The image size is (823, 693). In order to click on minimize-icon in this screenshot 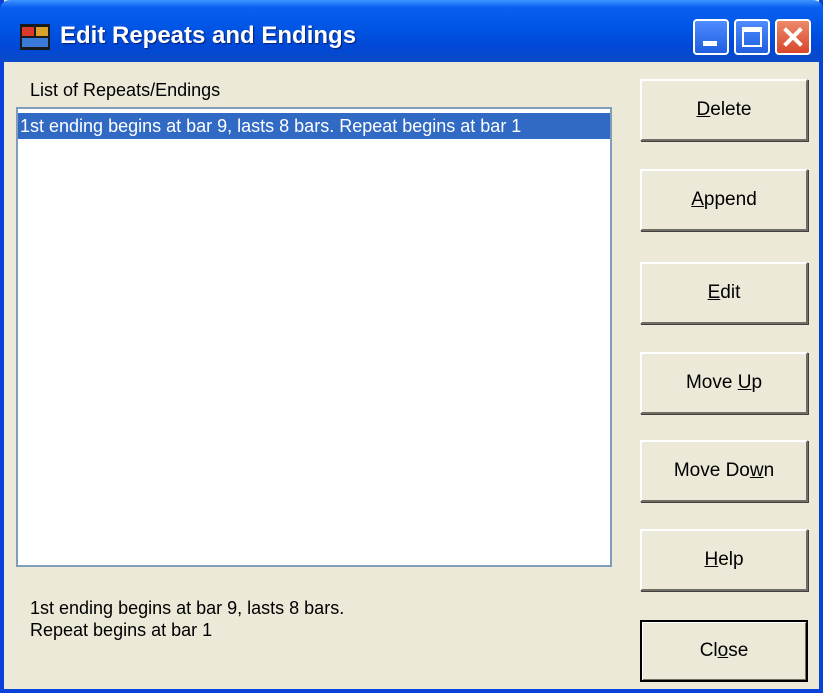, I will do `click(710, 43)`.